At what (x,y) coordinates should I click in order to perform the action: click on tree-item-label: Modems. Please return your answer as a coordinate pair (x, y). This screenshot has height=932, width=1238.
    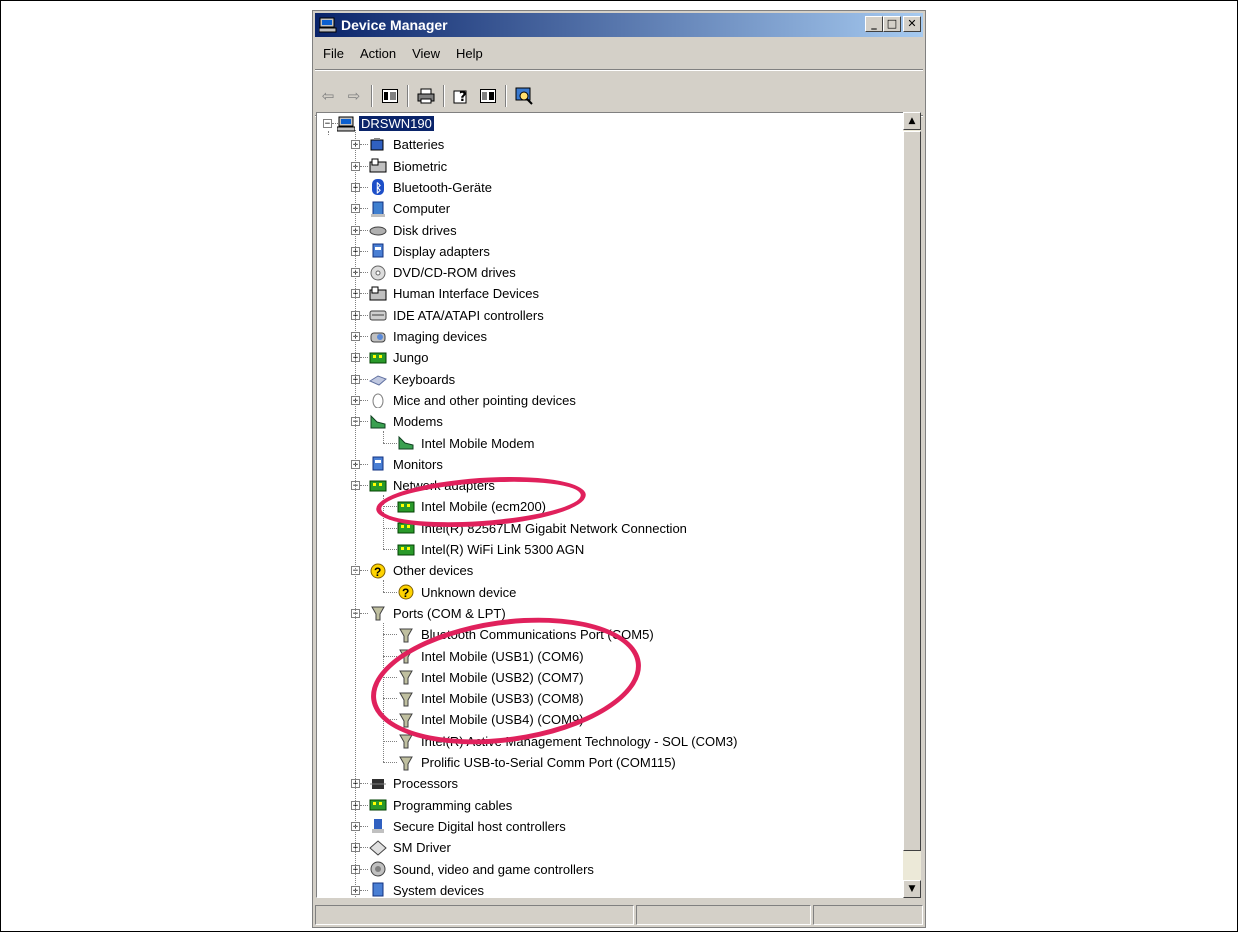
    Looking at the image, I should click on (418, 422).